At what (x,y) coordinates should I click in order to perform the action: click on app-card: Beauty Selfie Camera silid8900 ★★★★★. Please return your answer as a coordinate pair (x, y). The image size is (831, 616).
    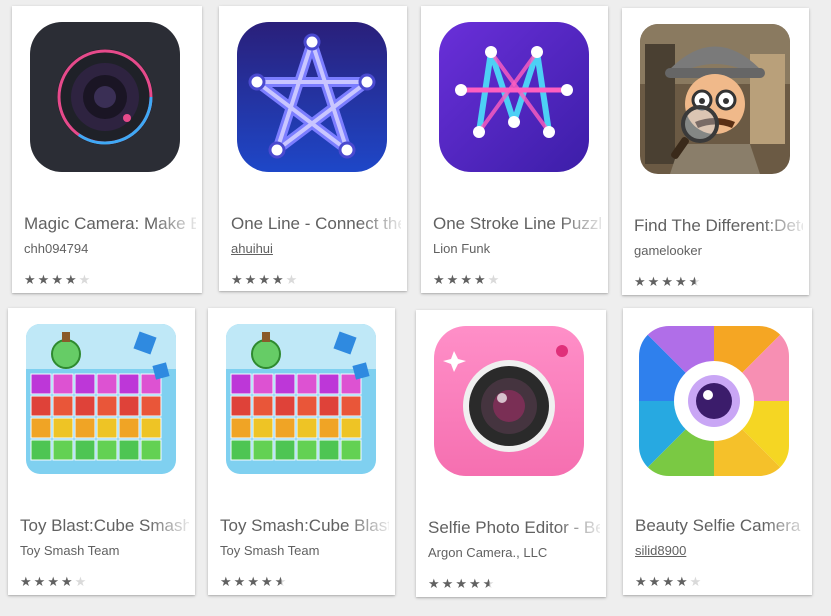
    Looking at the image, I should click on (717, 451).